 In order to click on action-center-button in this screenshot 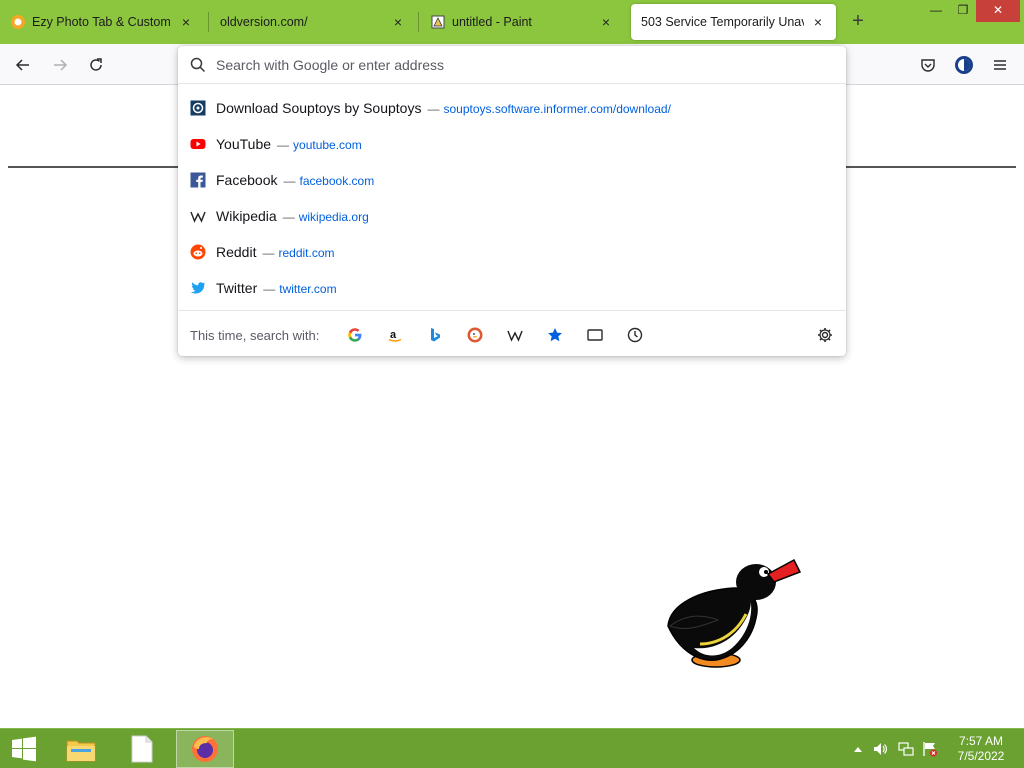, I will do `click(930, 749)`.